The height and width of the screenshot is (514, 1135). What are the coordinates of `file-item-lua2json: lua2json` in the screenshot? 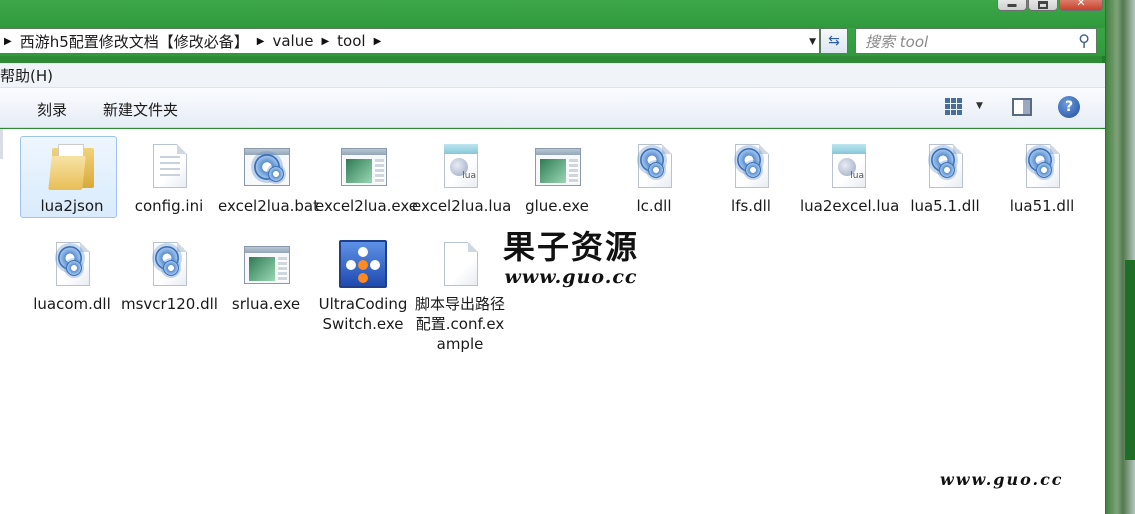 It's located at (70, 177).